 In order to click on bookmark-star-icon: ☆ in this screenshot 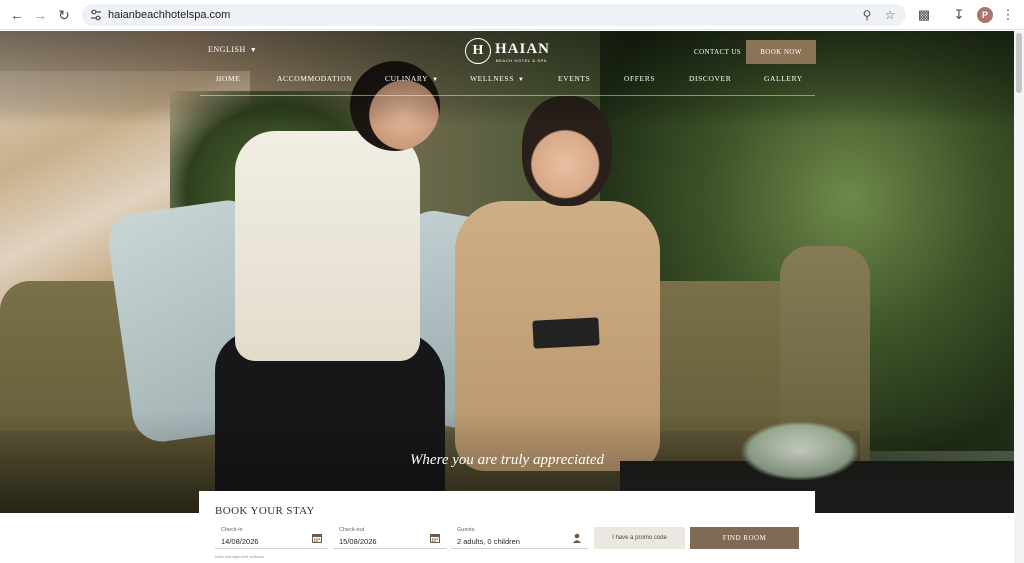, I will do `click(890, 15)`.